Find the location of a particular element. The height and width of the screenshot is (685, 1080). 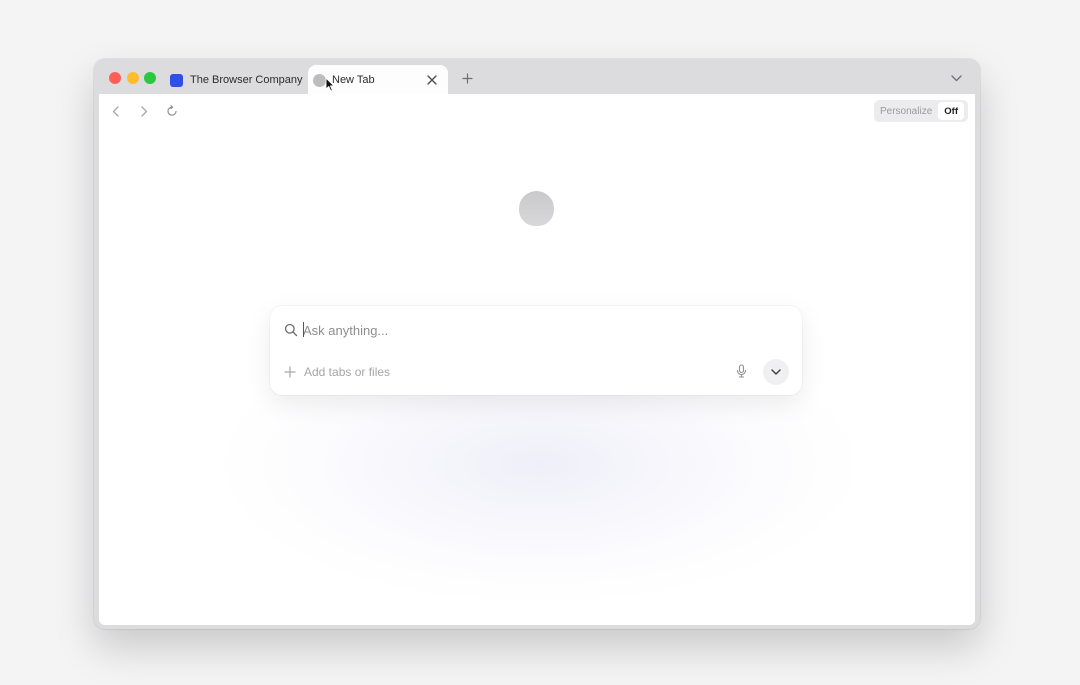

chevron-right-icon is located at coordinates (143, 111).